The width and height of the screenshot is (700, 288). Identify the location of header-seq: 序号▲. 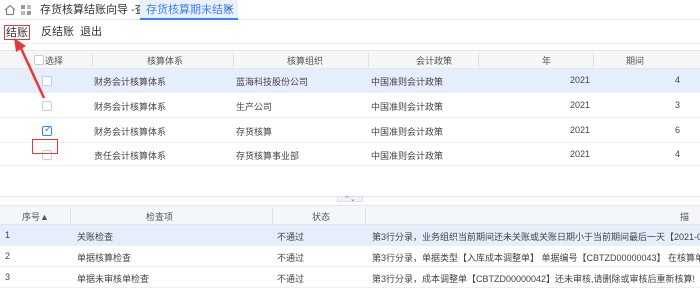
(35, 216).